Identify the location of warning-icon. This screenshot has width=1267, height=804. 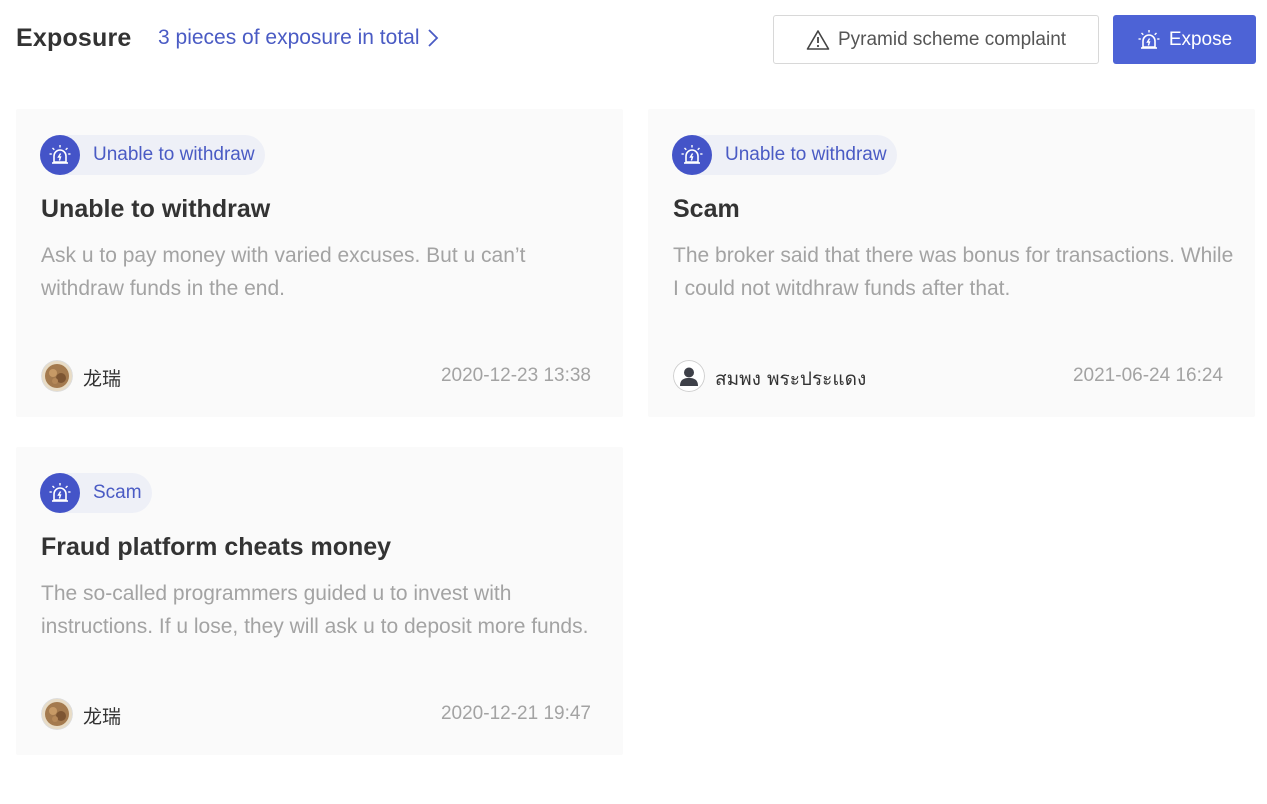
(818, 39).